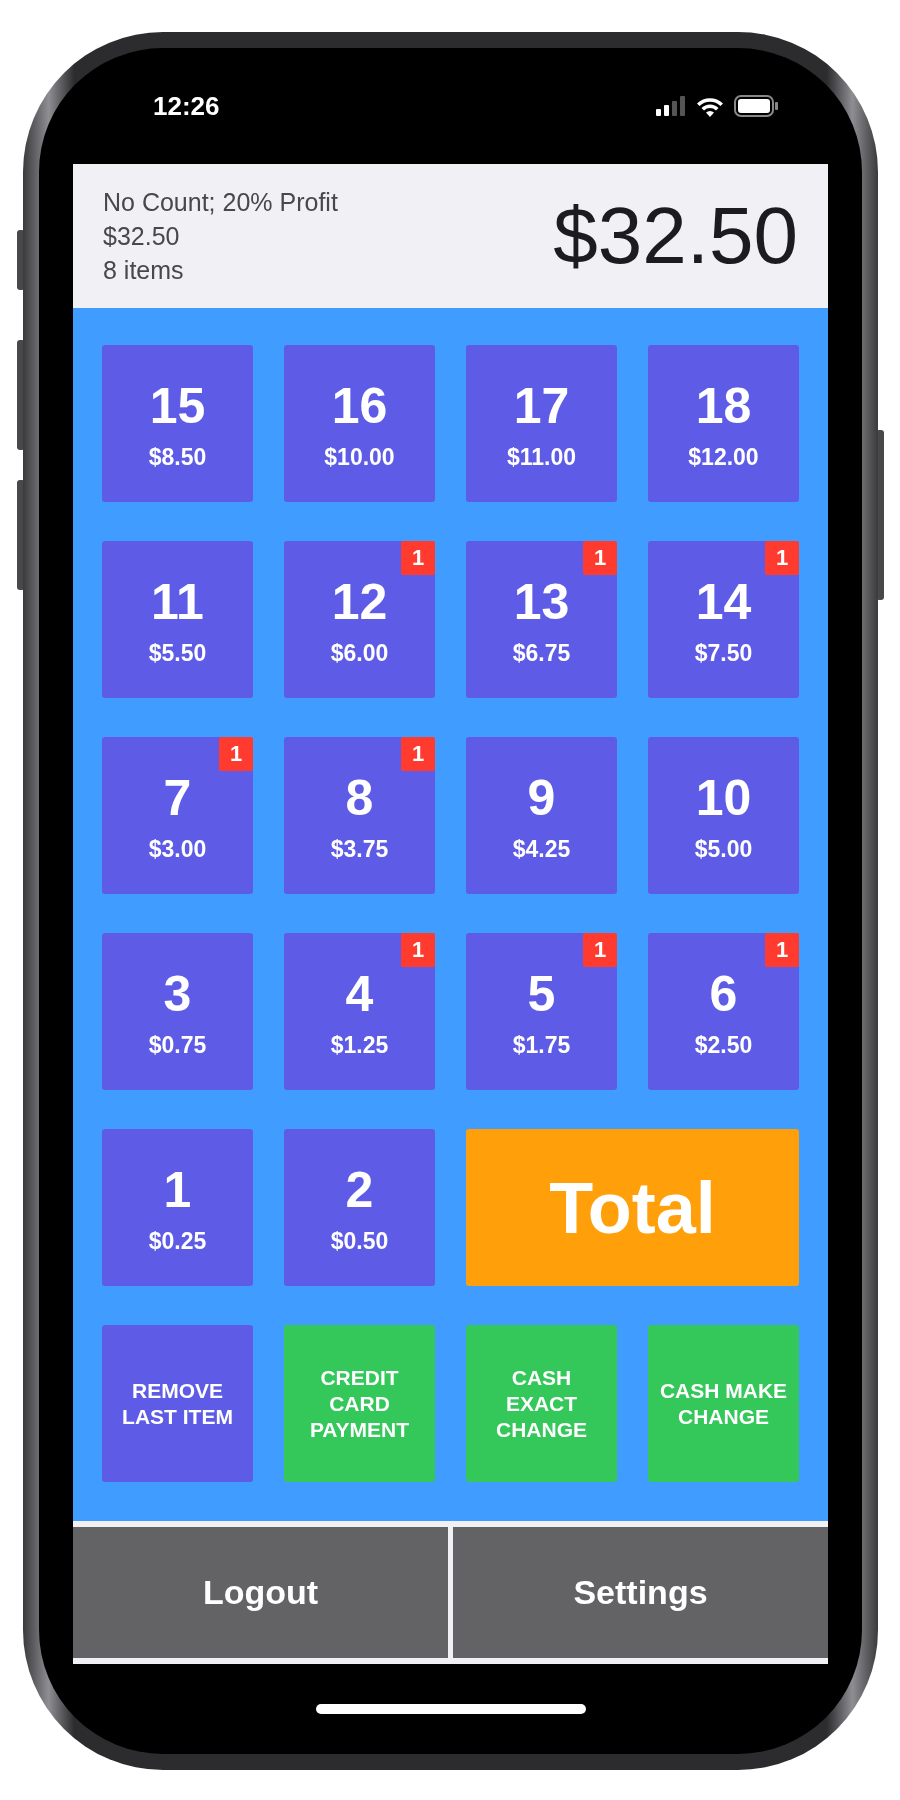  What do you see at coordinates (177, 849) in the screenshot?
I see `item-price: $3.00` at bounding box center [177, 849].